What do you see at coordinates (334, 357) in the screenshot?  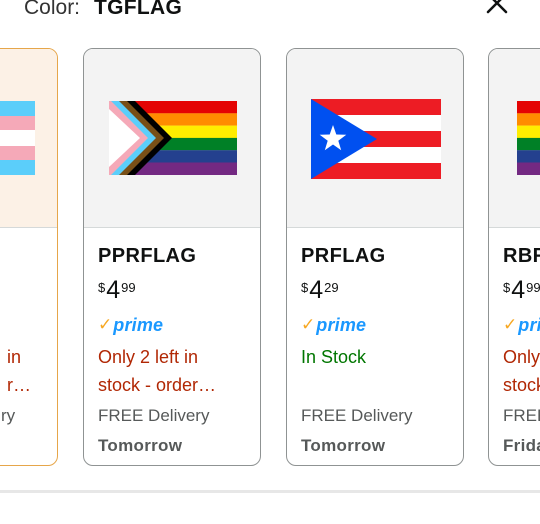 I see `stock-status: In Stock` at bounding box center [334, 357].